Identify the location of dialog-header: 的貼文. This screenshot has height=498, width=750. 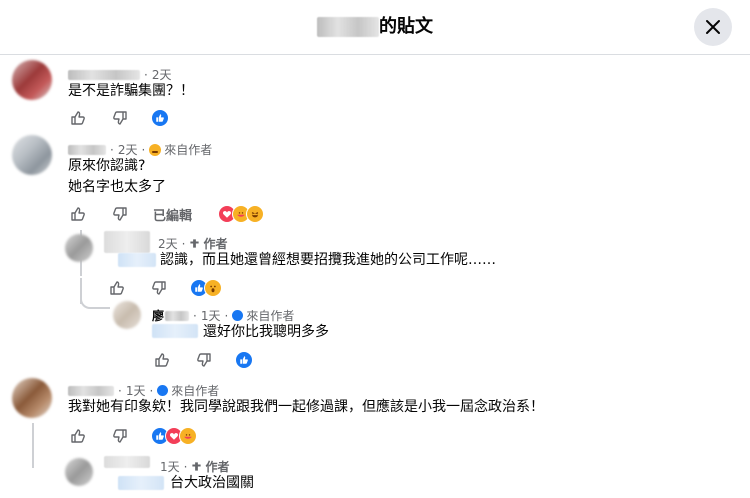
(375, 27).